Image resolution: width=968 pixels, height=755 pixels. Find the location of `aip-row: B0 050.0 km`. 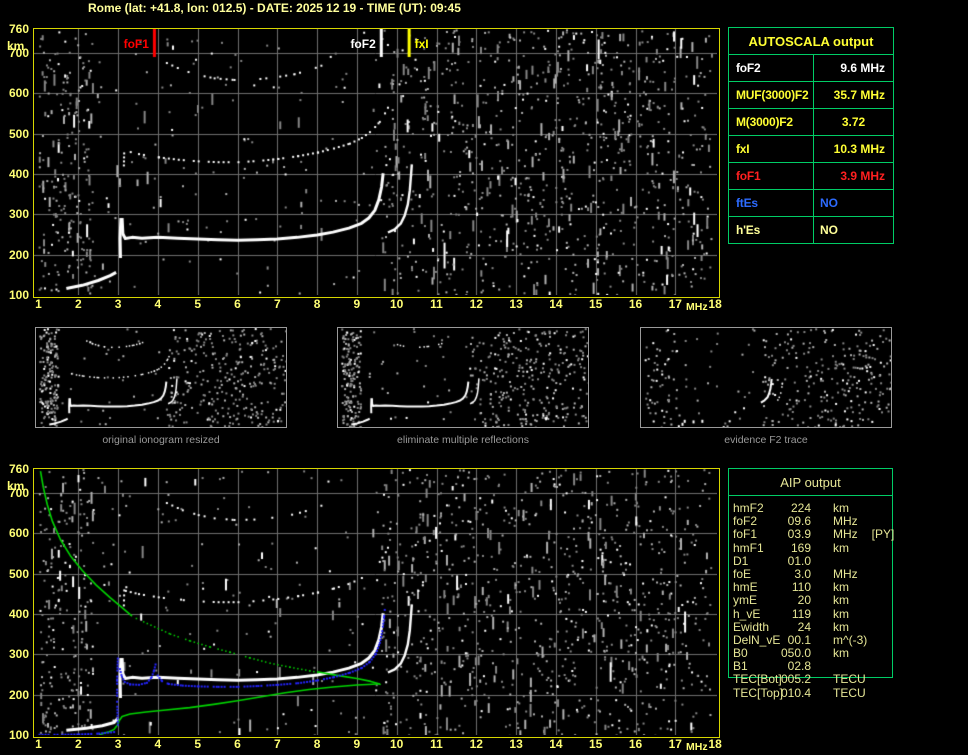

aip-row: B0 050.0 km is located at coordinates (791, 653).